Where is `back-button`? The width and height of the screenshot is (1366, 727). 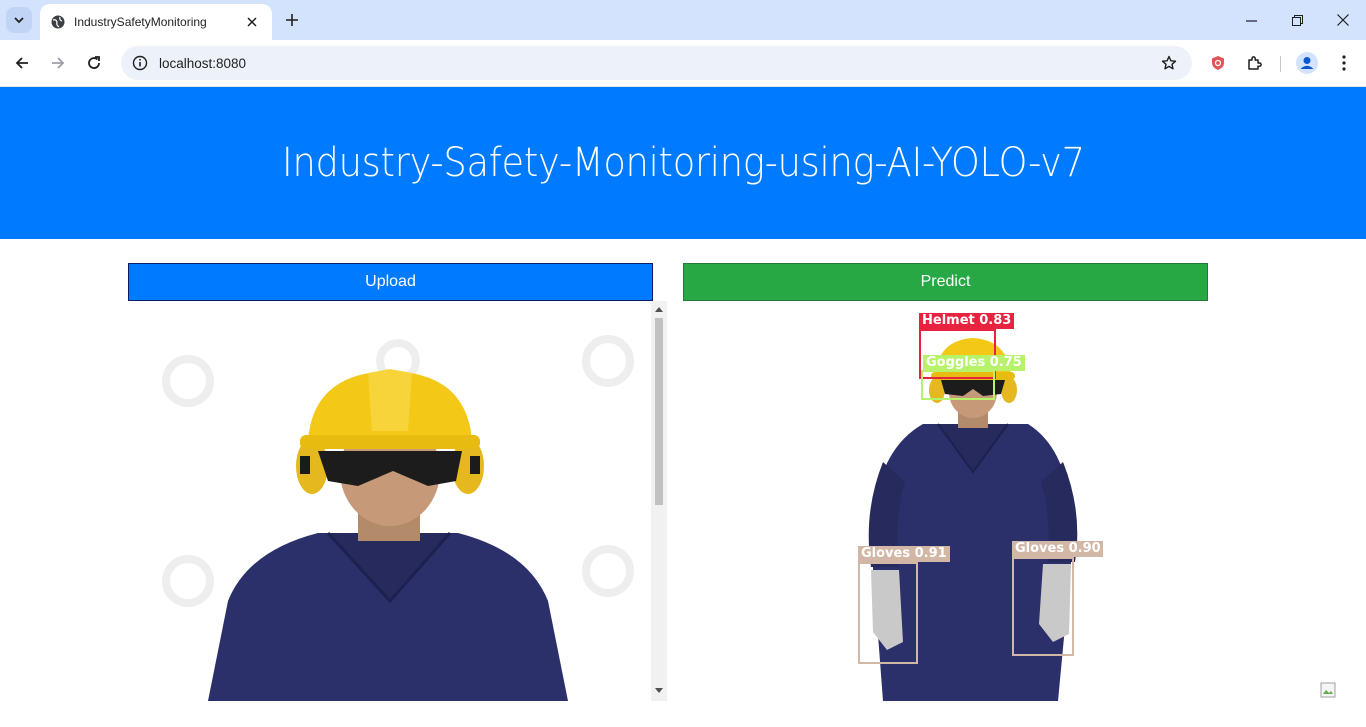
back-button is located at coordinates (22, 63).